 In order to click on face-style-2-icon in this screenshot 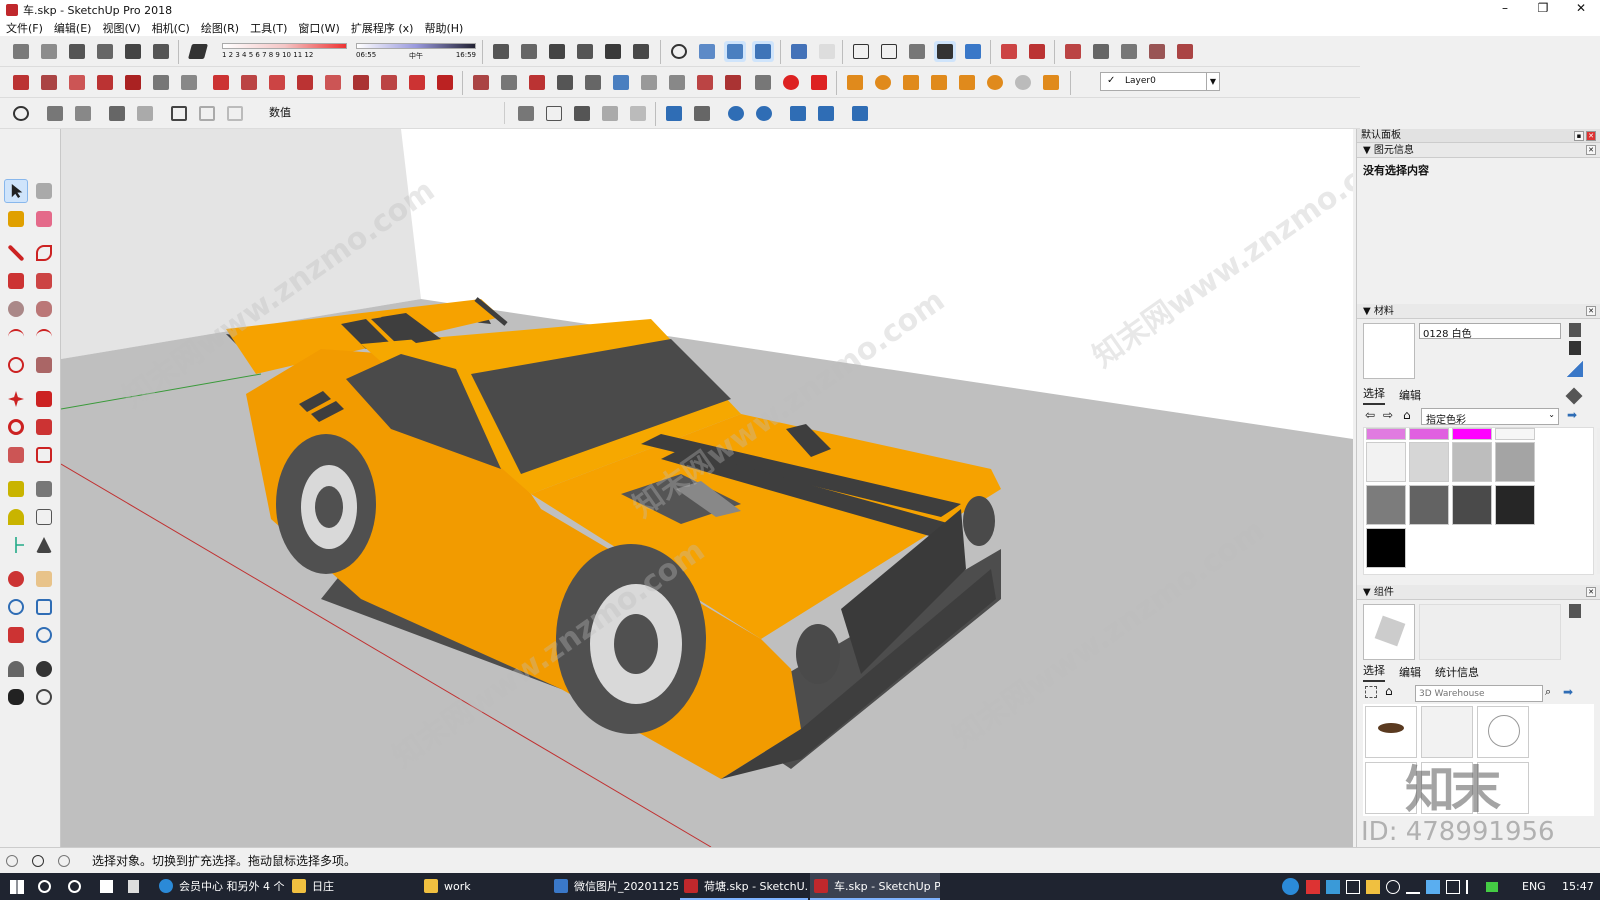, I will do `click(889, 51)`.